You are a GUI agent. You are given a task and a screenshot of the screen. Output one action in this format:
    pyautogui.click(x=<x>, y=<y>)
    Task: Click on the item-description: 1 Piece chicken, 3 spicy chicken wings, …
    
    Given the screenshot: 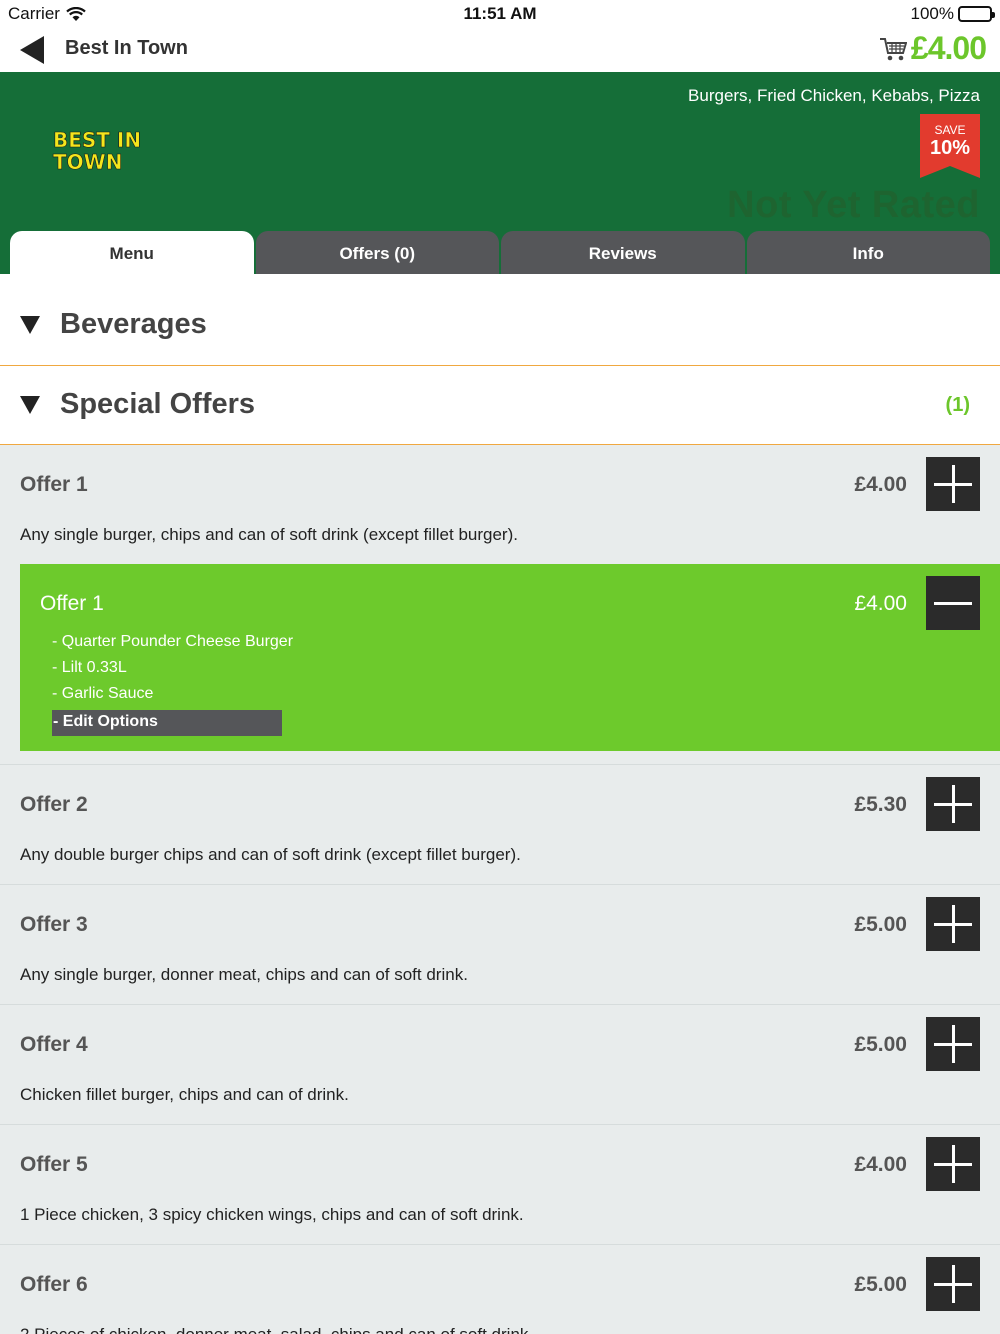 What is the action you would take?
    pyautogui.click(x=272, y=1214)
    